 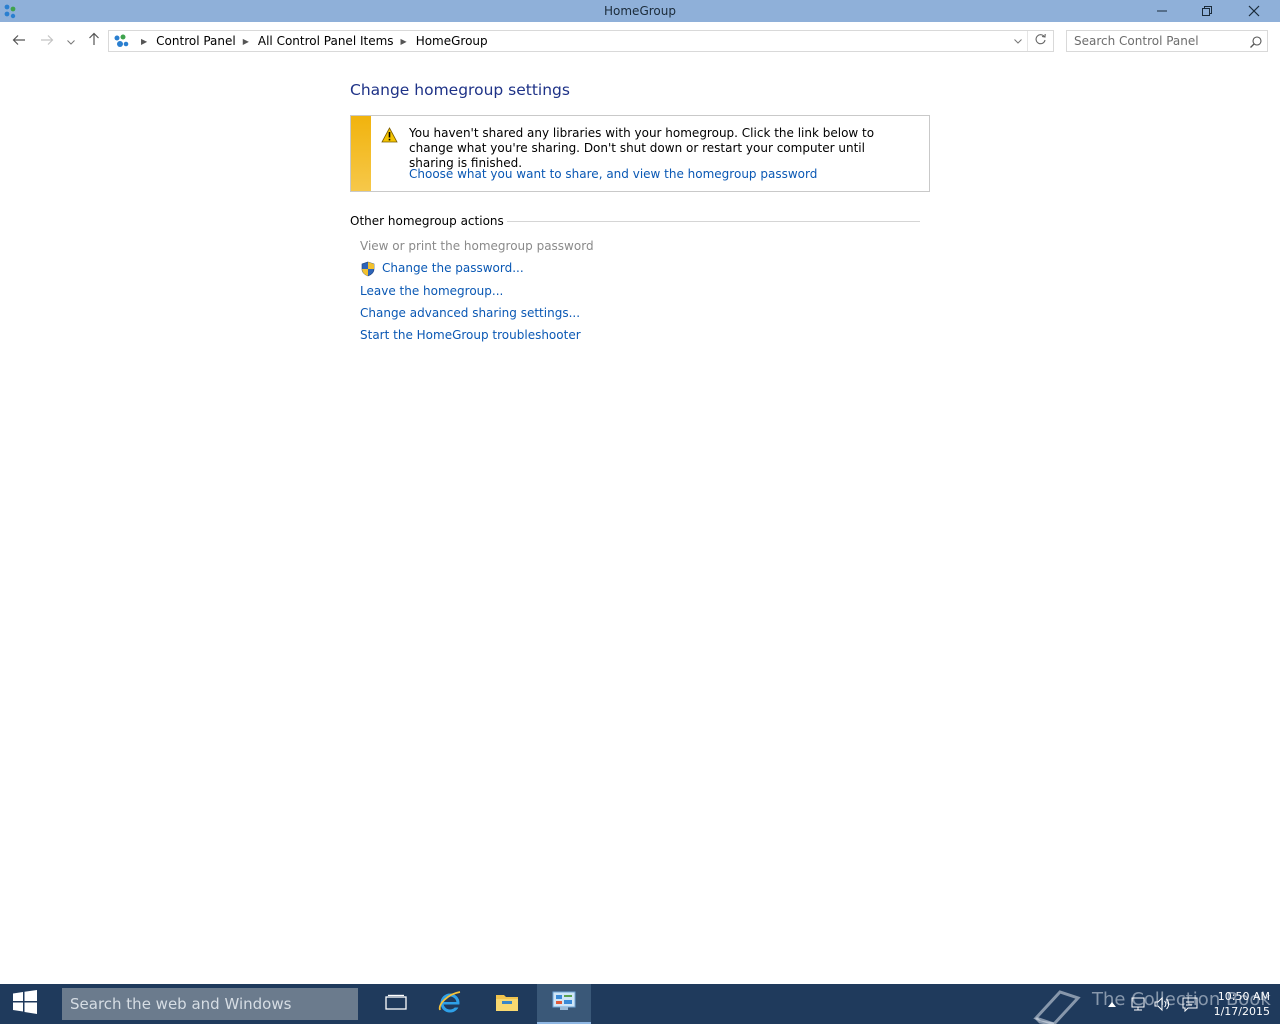 I want to click on up-button, so click(x=94, y=40).